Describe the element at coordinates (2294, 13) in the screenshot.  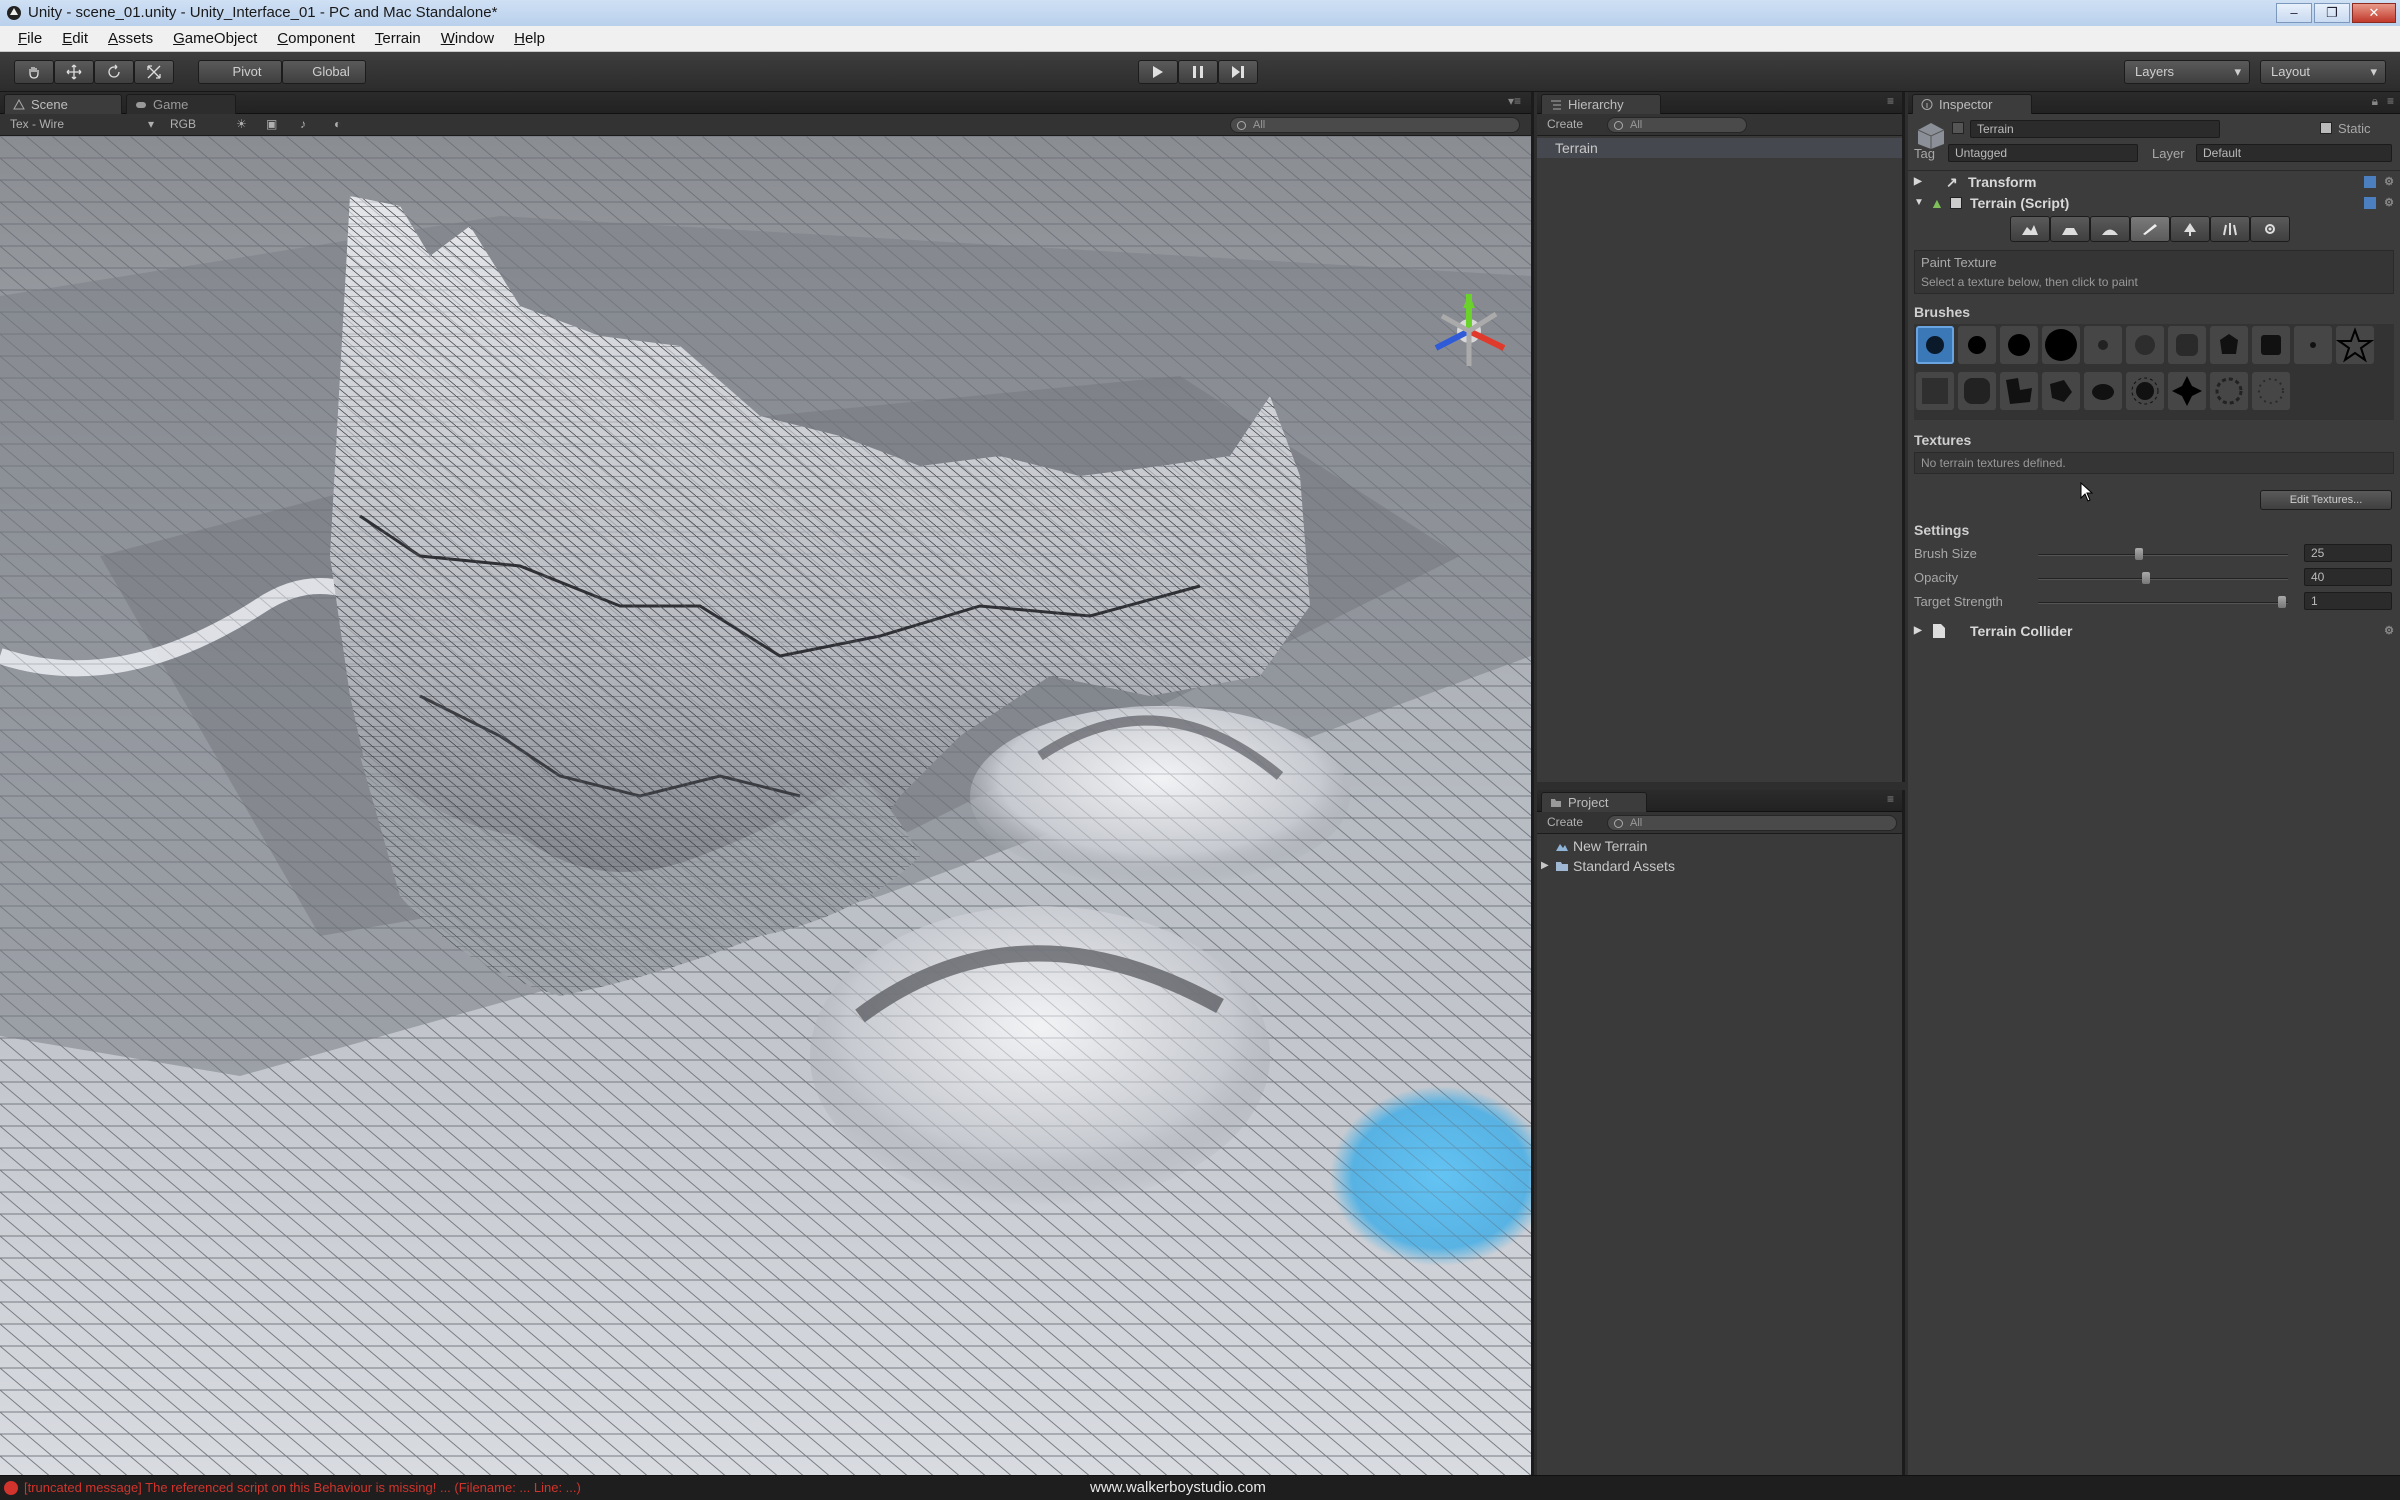
I see `minimize-button: –` at that location.